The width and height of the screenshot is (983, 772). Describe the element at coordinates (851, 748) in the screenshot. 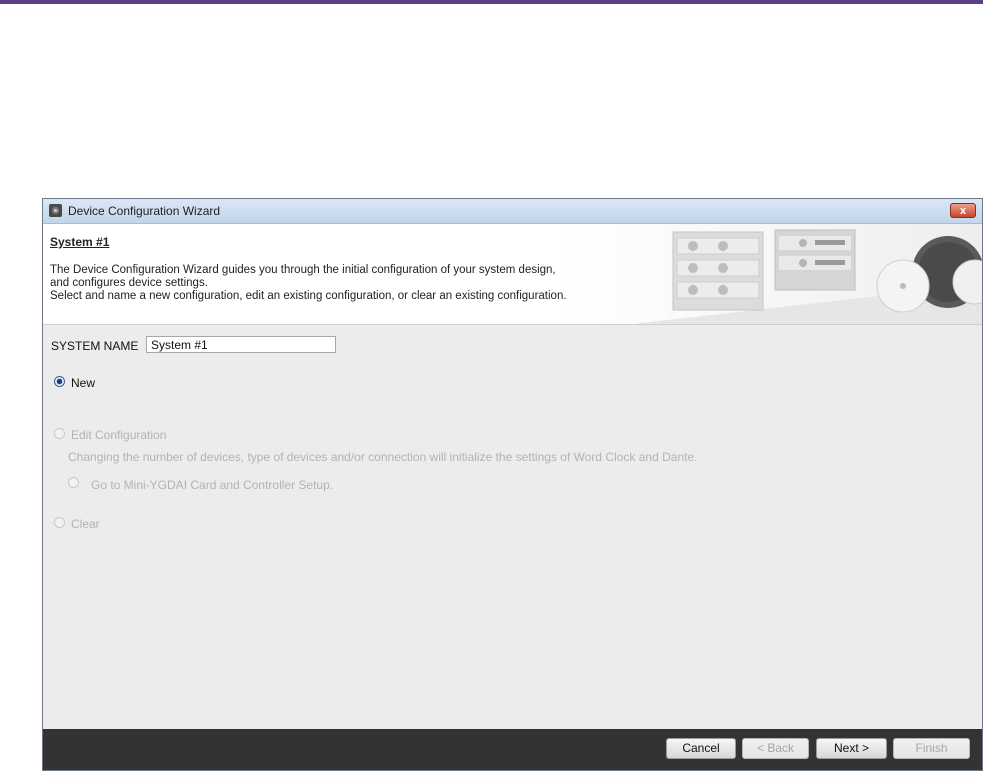

I see `next-button: Next >` at that location.